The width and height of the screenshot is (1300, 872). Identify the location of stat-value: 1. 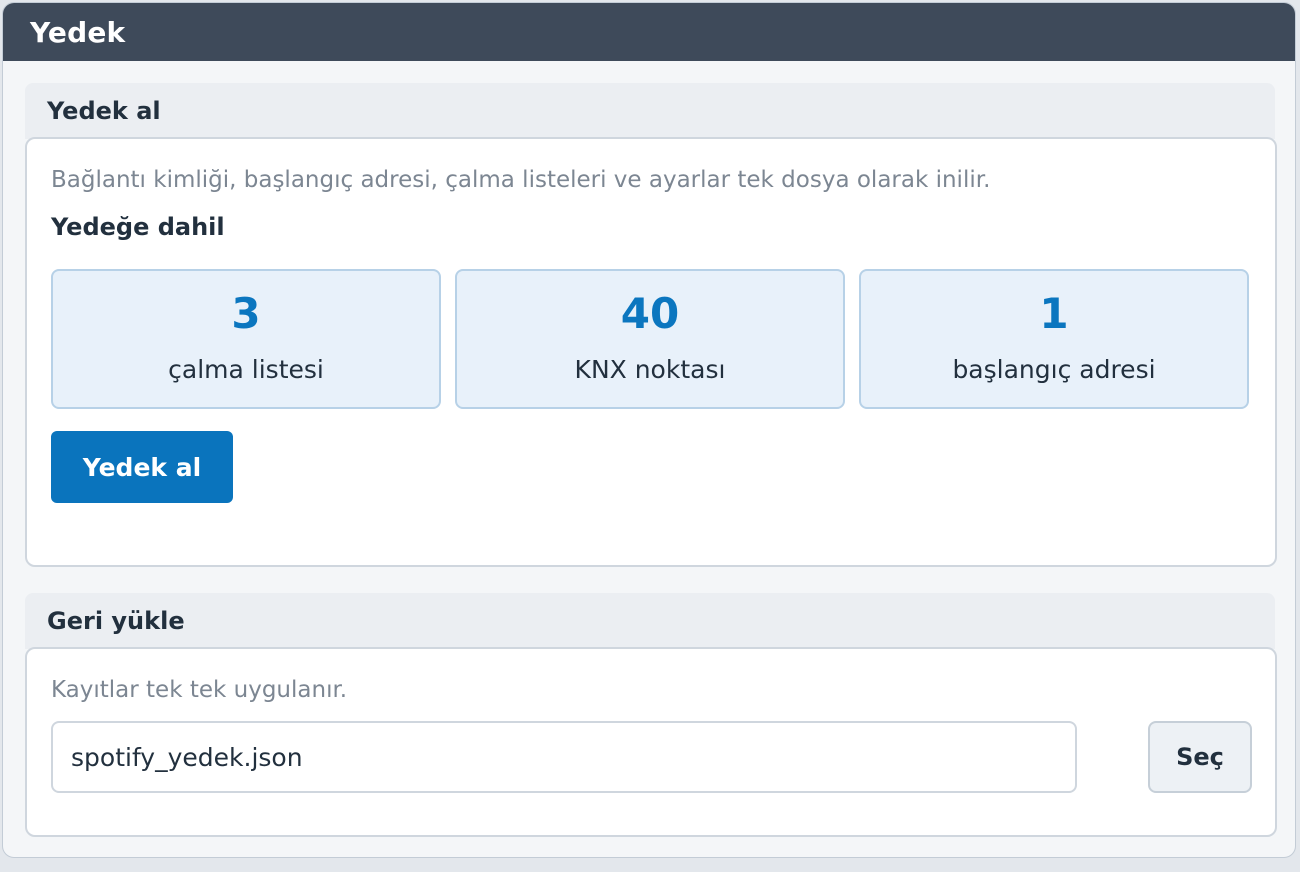
(1054, 313).